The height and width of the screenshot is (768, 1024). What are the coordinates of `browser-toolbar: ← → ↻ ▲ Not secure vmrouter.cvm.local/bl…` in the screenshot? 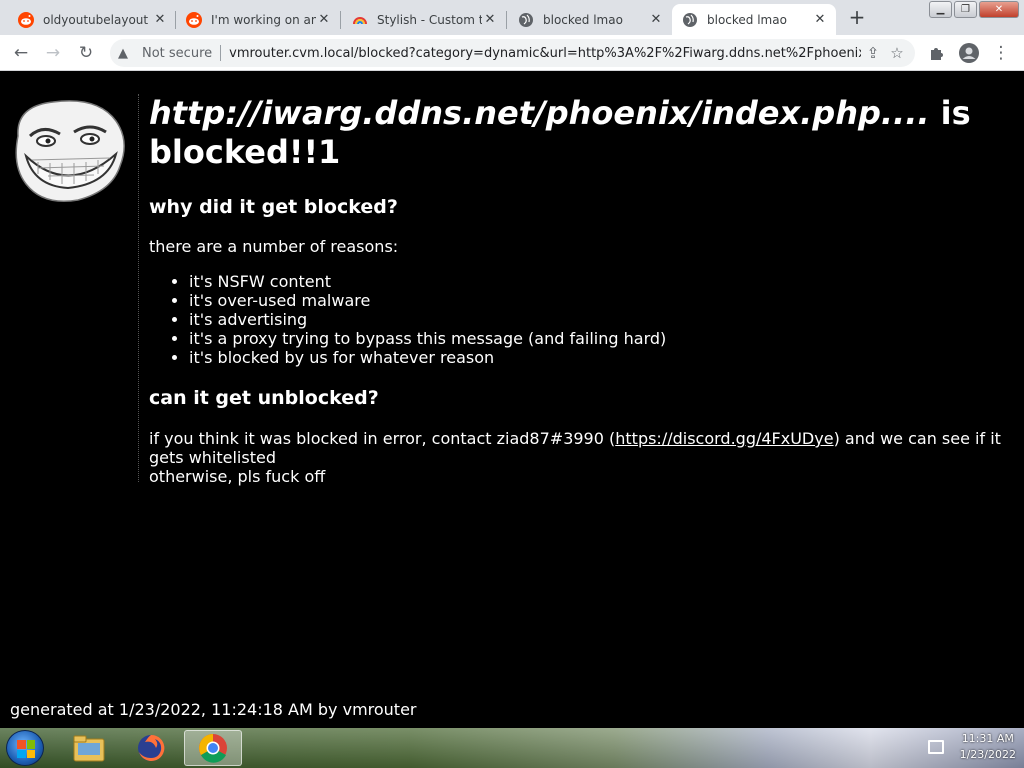 It's located at (512, 53).